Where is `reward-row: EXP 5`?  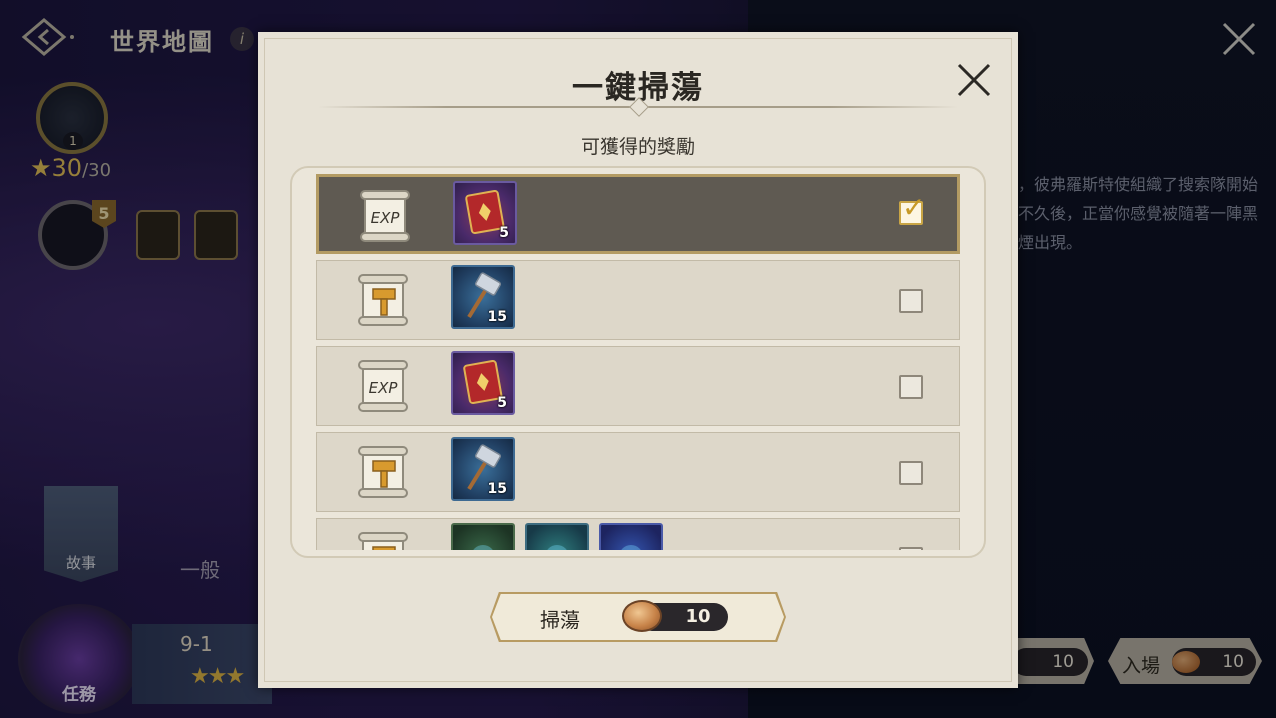
reward-row: EXP 5 is located at coordinates (638, 386).